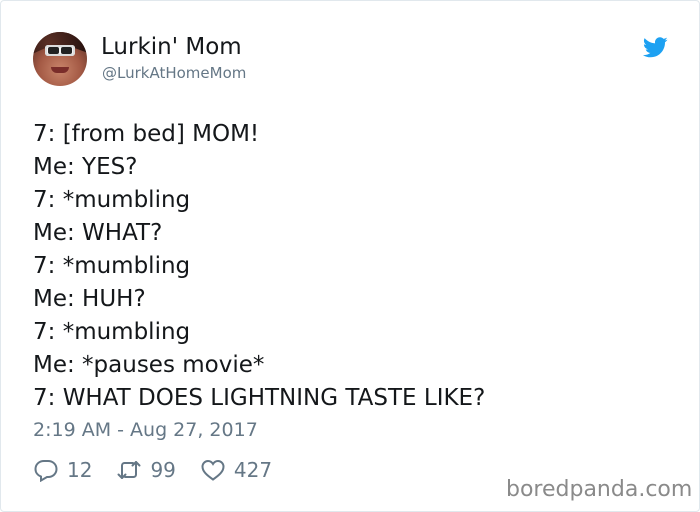 Image resolution: width=700 pixels, height=512 pixels. What do you see at coordinates (655, 47) in the screenshot?
I see `twitter-bird-icon` at bounding box center [655, 47].